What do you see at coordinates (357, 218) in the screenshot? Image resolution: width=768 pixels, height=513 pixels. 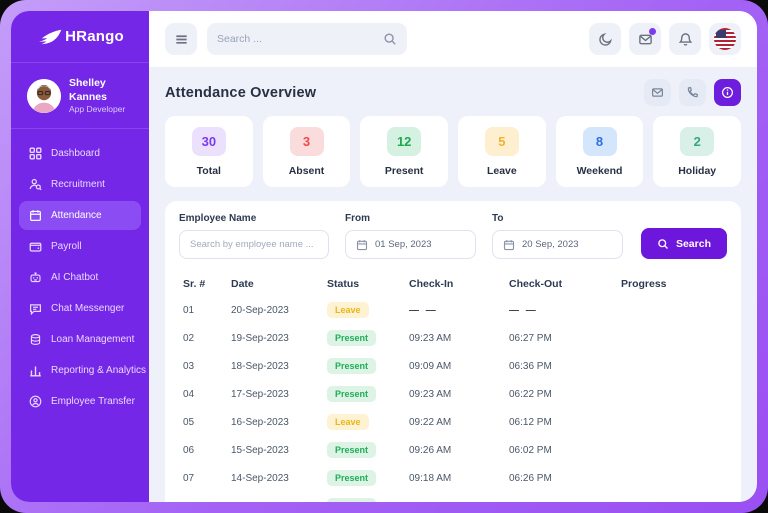 I see `from-date-label: From` at bounding box center [357, 218].